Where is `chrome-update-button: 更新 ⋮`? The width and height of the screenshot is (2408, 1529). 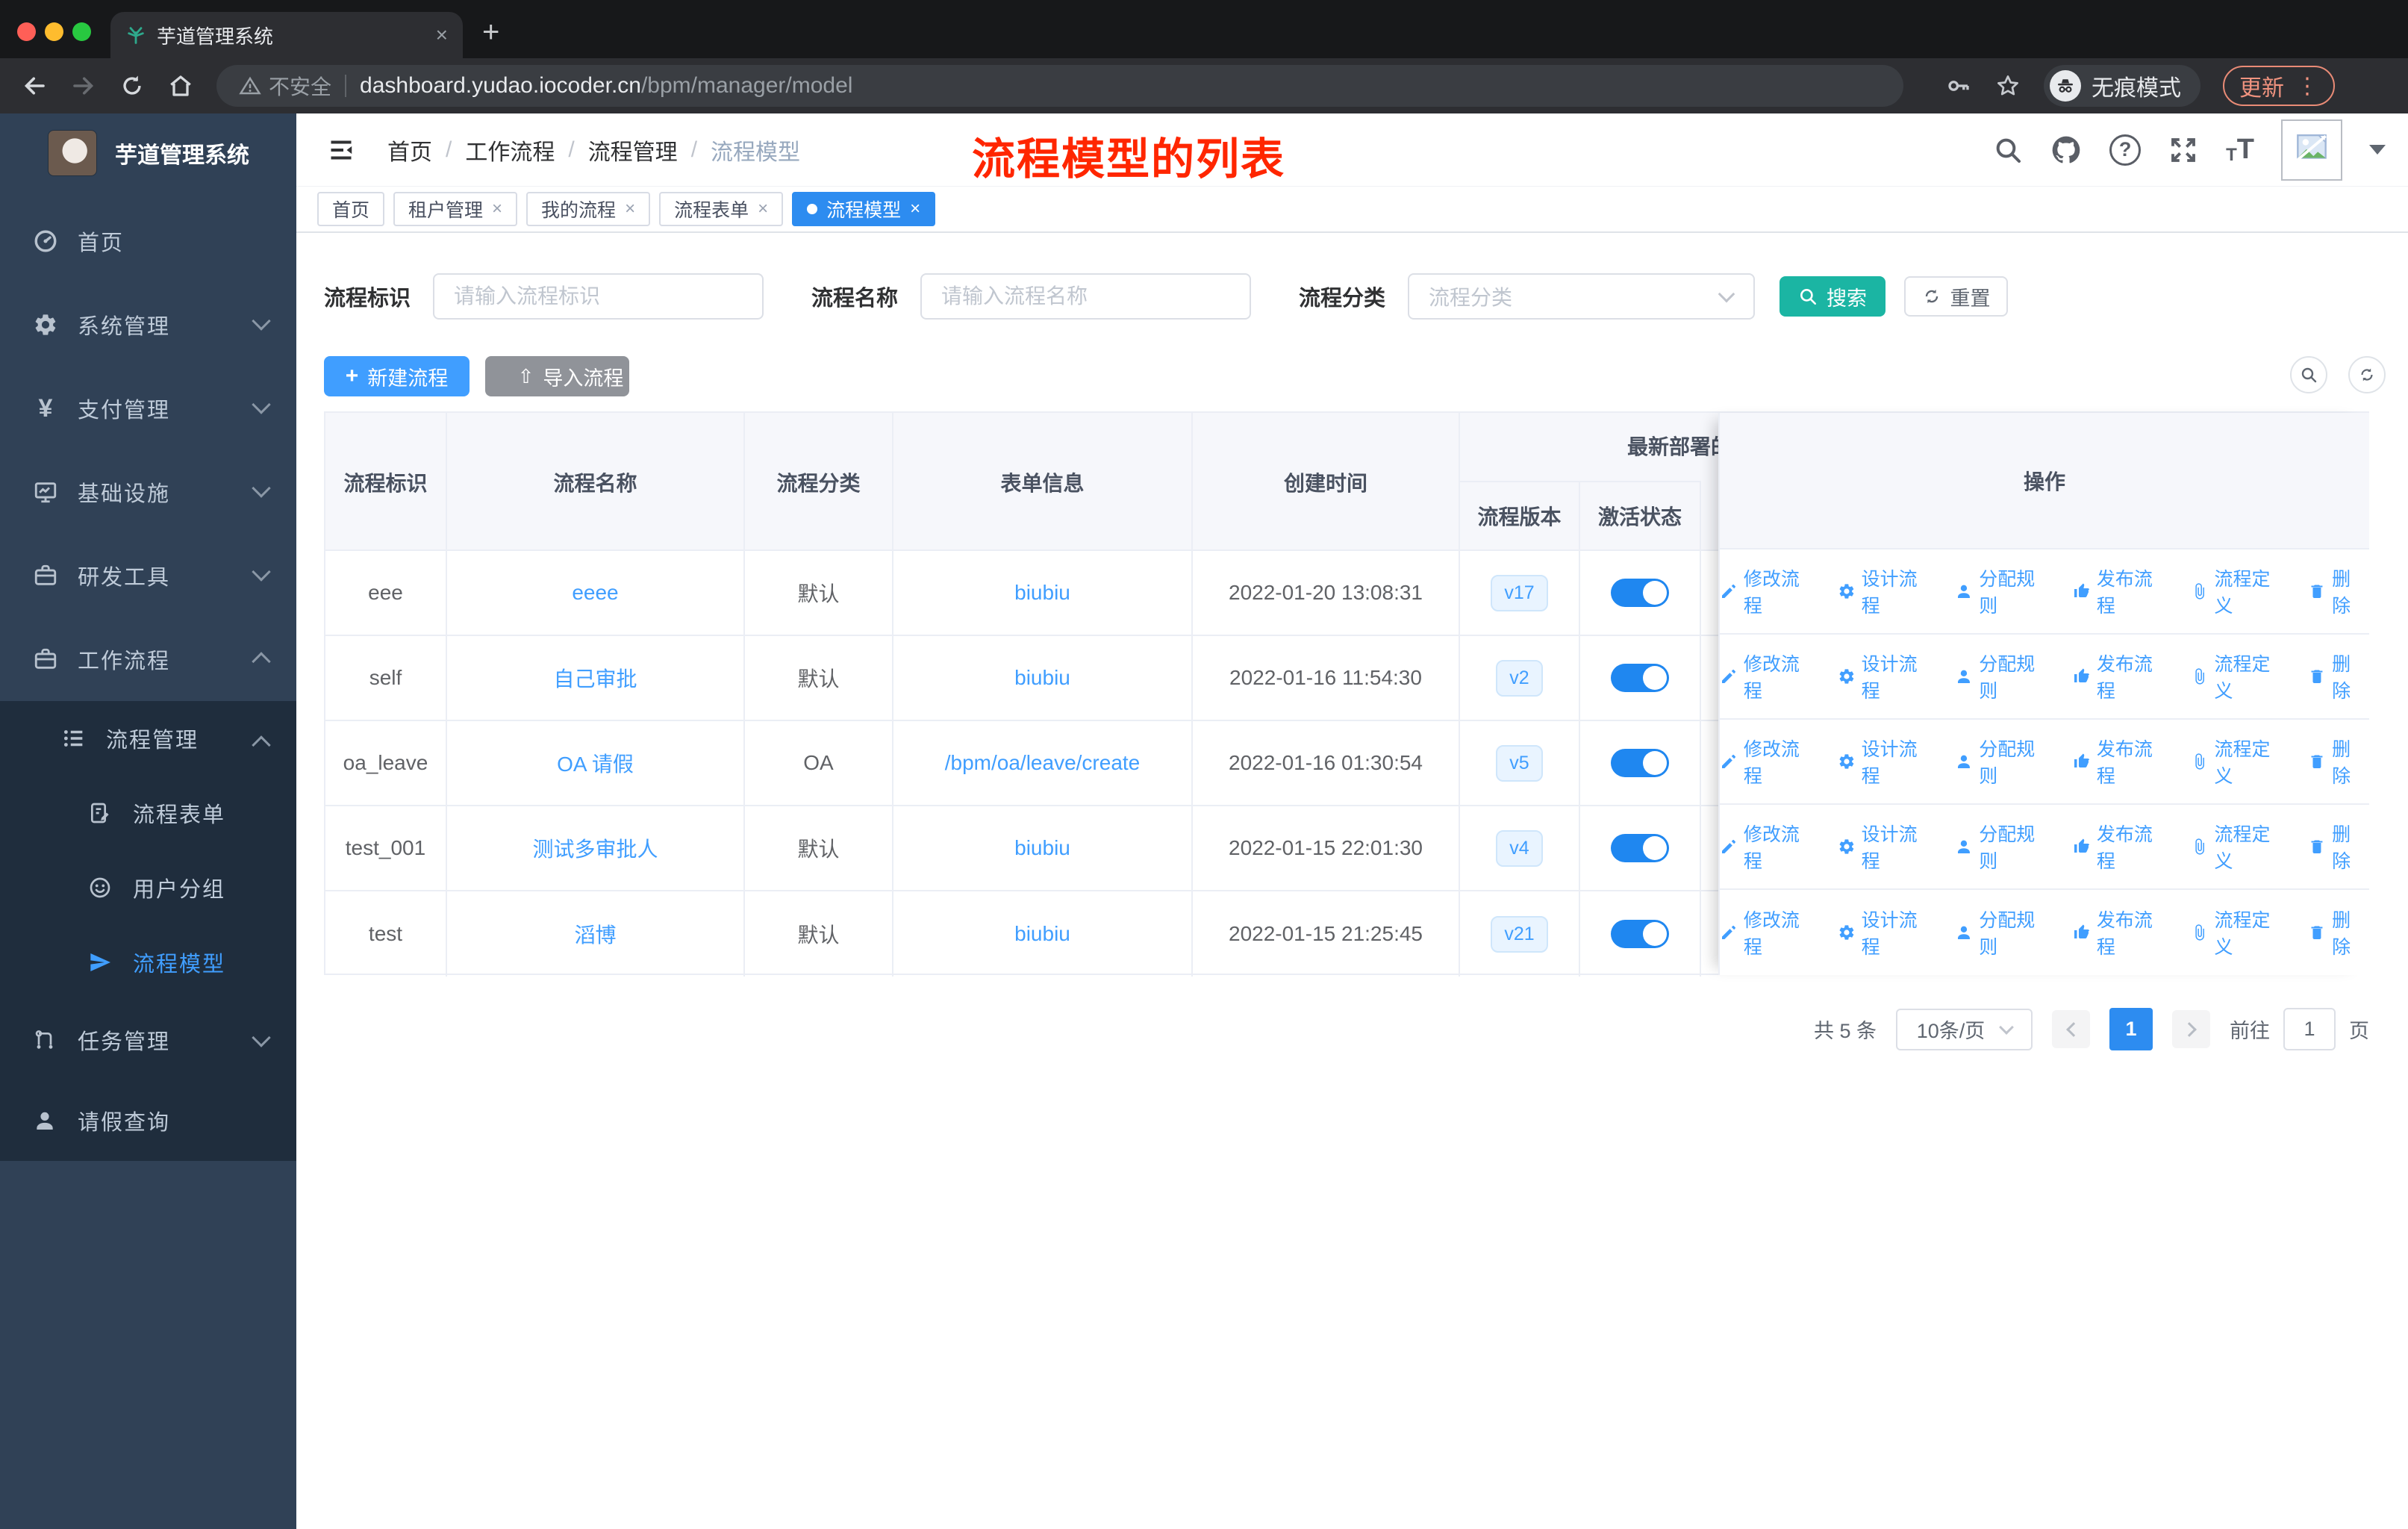
chrome-update-button: 更新 ⋮ is located at coordinates (2279, 86).